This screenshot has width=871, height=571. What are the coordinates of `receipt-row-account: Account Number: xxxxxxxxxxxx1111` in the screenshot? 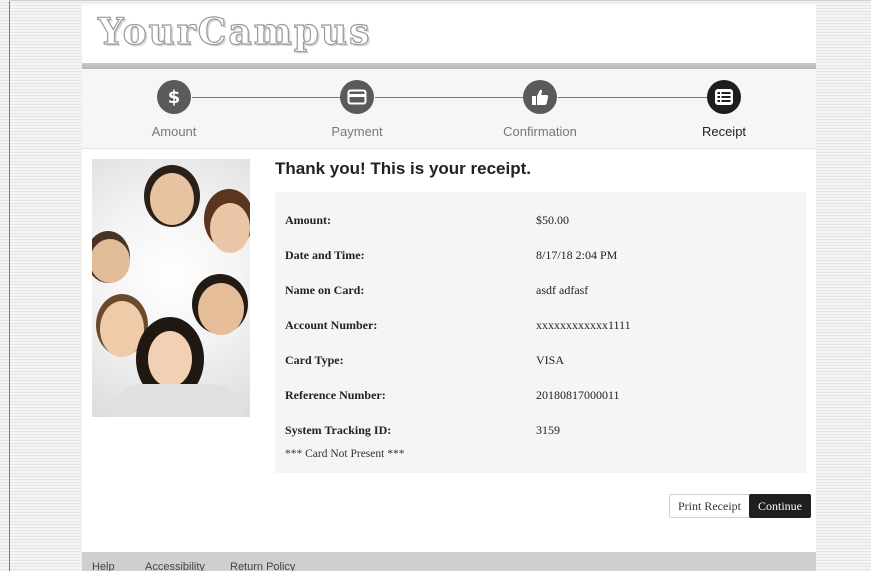 It's located at (540, 328).